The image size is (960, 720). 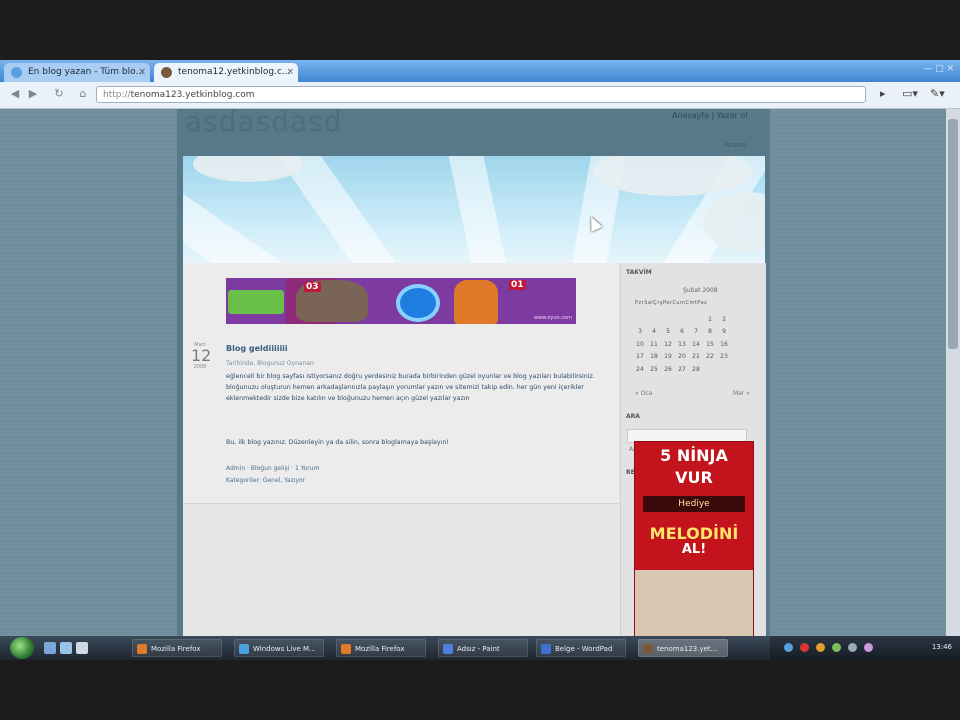 I want to click on globe-icon, so click(x=16, y=72).